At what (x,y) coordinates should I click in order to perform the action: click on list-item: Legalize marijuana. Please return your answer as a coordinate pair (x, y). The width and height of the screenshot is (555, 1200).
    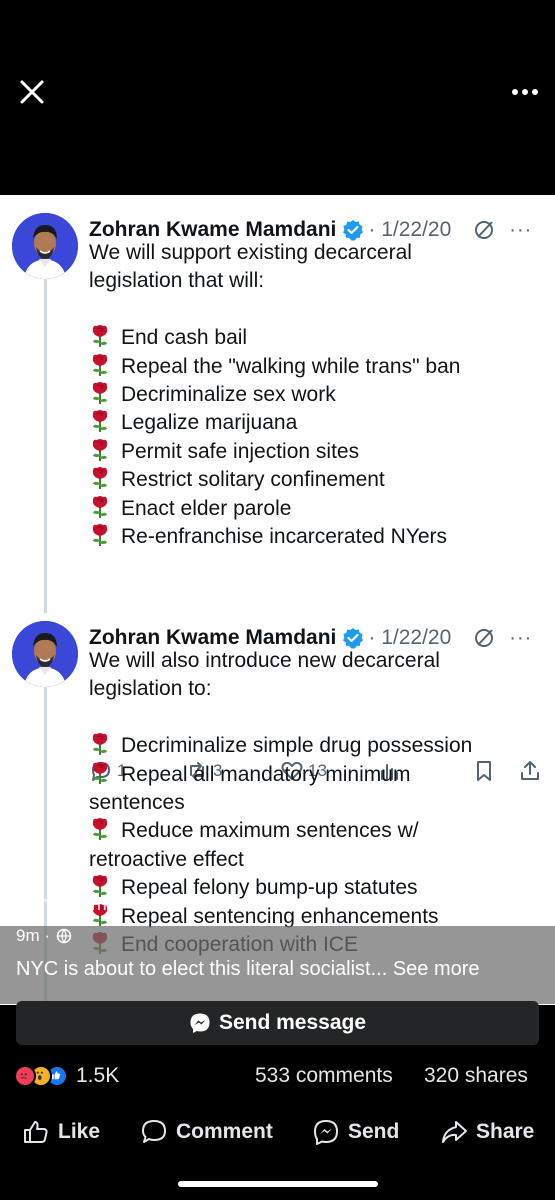
    Looking at the image, I should click on (319, 423).